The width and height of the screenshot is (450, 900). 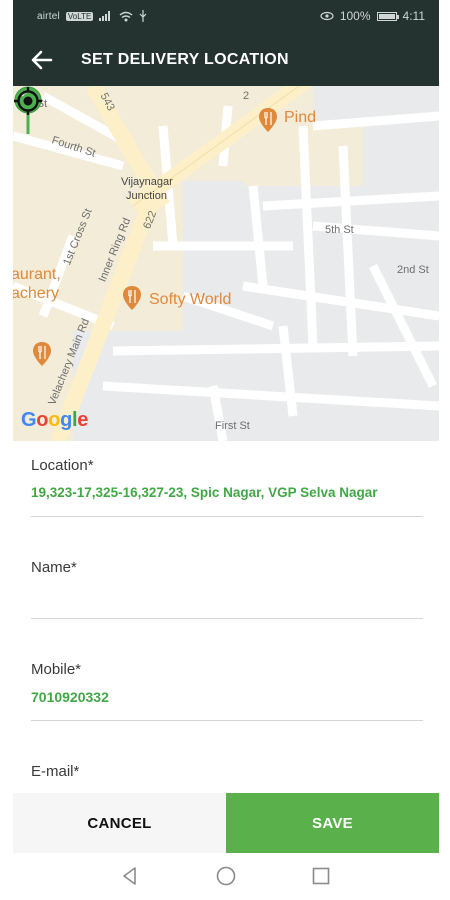 What do you see at coordinates (185, 59) in the screenshot?
I see `page-title: SET DELIVERY LOCATION` at bounding box center [185, 59].